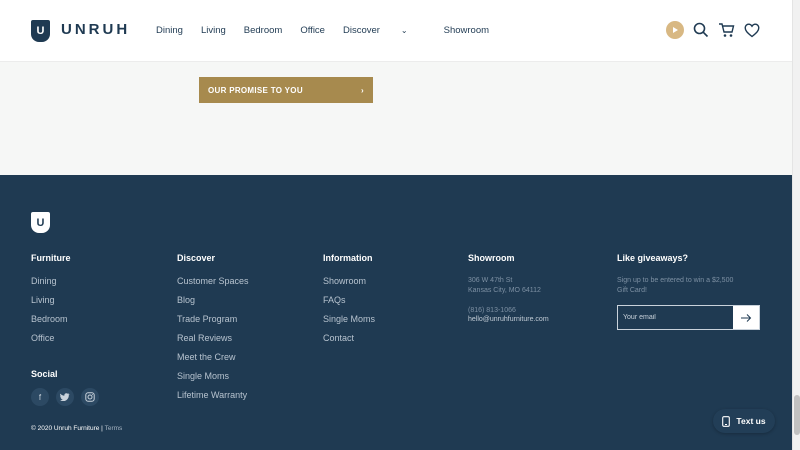 The image size is (800, 450). Describe the element at coordinates (263, 30) in the screenshot. I see `nav-bedroom: Bedroom` at that location.